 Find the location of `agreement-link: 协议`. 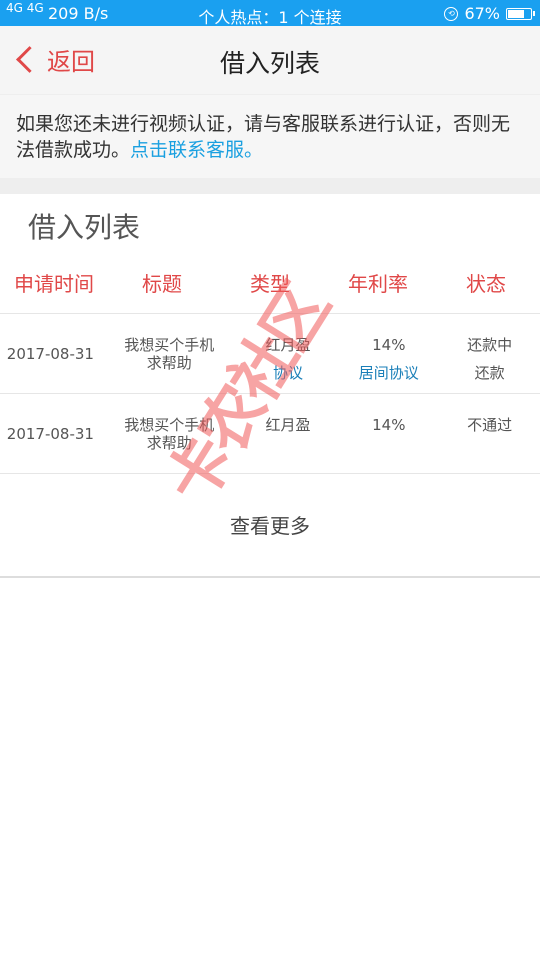

agreement-link: 协议 is located at coordinates (288, 373).